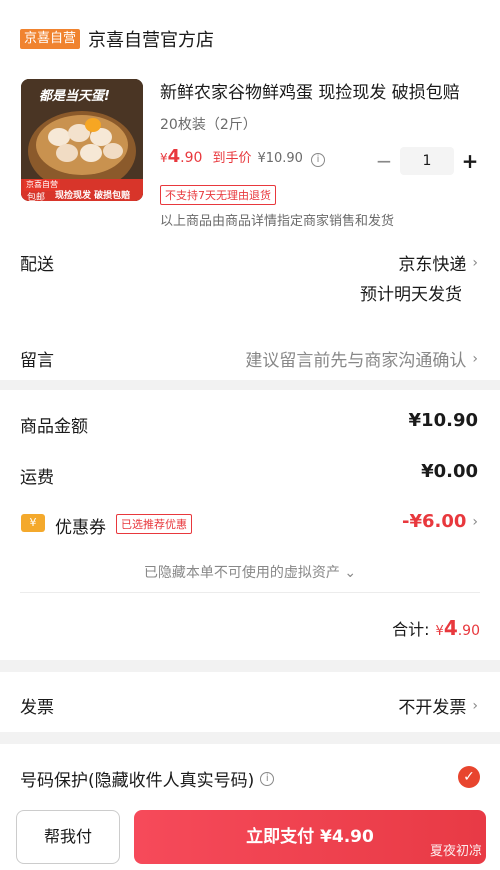 The width and height of the screenshot is (500, 870). Describe the element at coordinates (411, 629) in the screenshot. I see `total-label: 合计:` at that location.